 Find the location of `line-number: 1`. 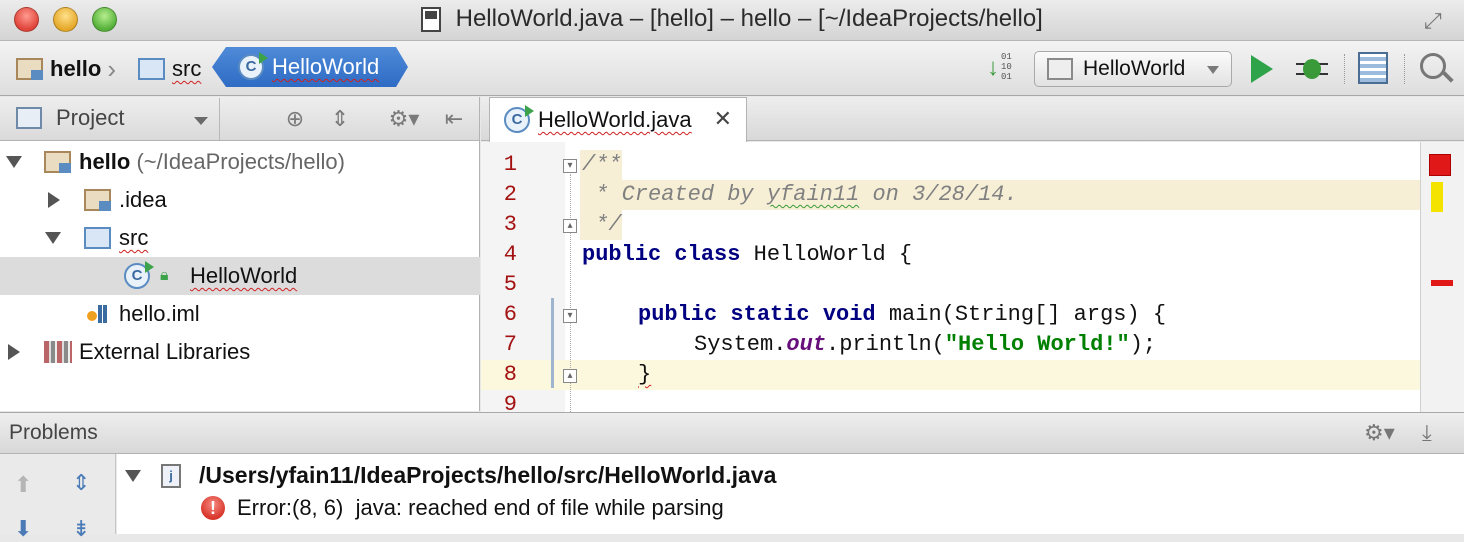

line-number: 1 is located at coordinates (510, 164).